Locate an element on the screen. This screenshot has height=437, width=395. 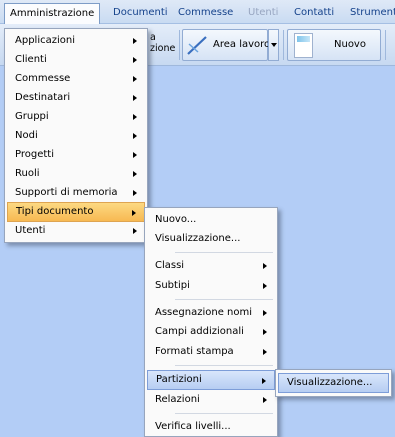
menu-item-label: Applicazioni is located at coordinates (45, 40).